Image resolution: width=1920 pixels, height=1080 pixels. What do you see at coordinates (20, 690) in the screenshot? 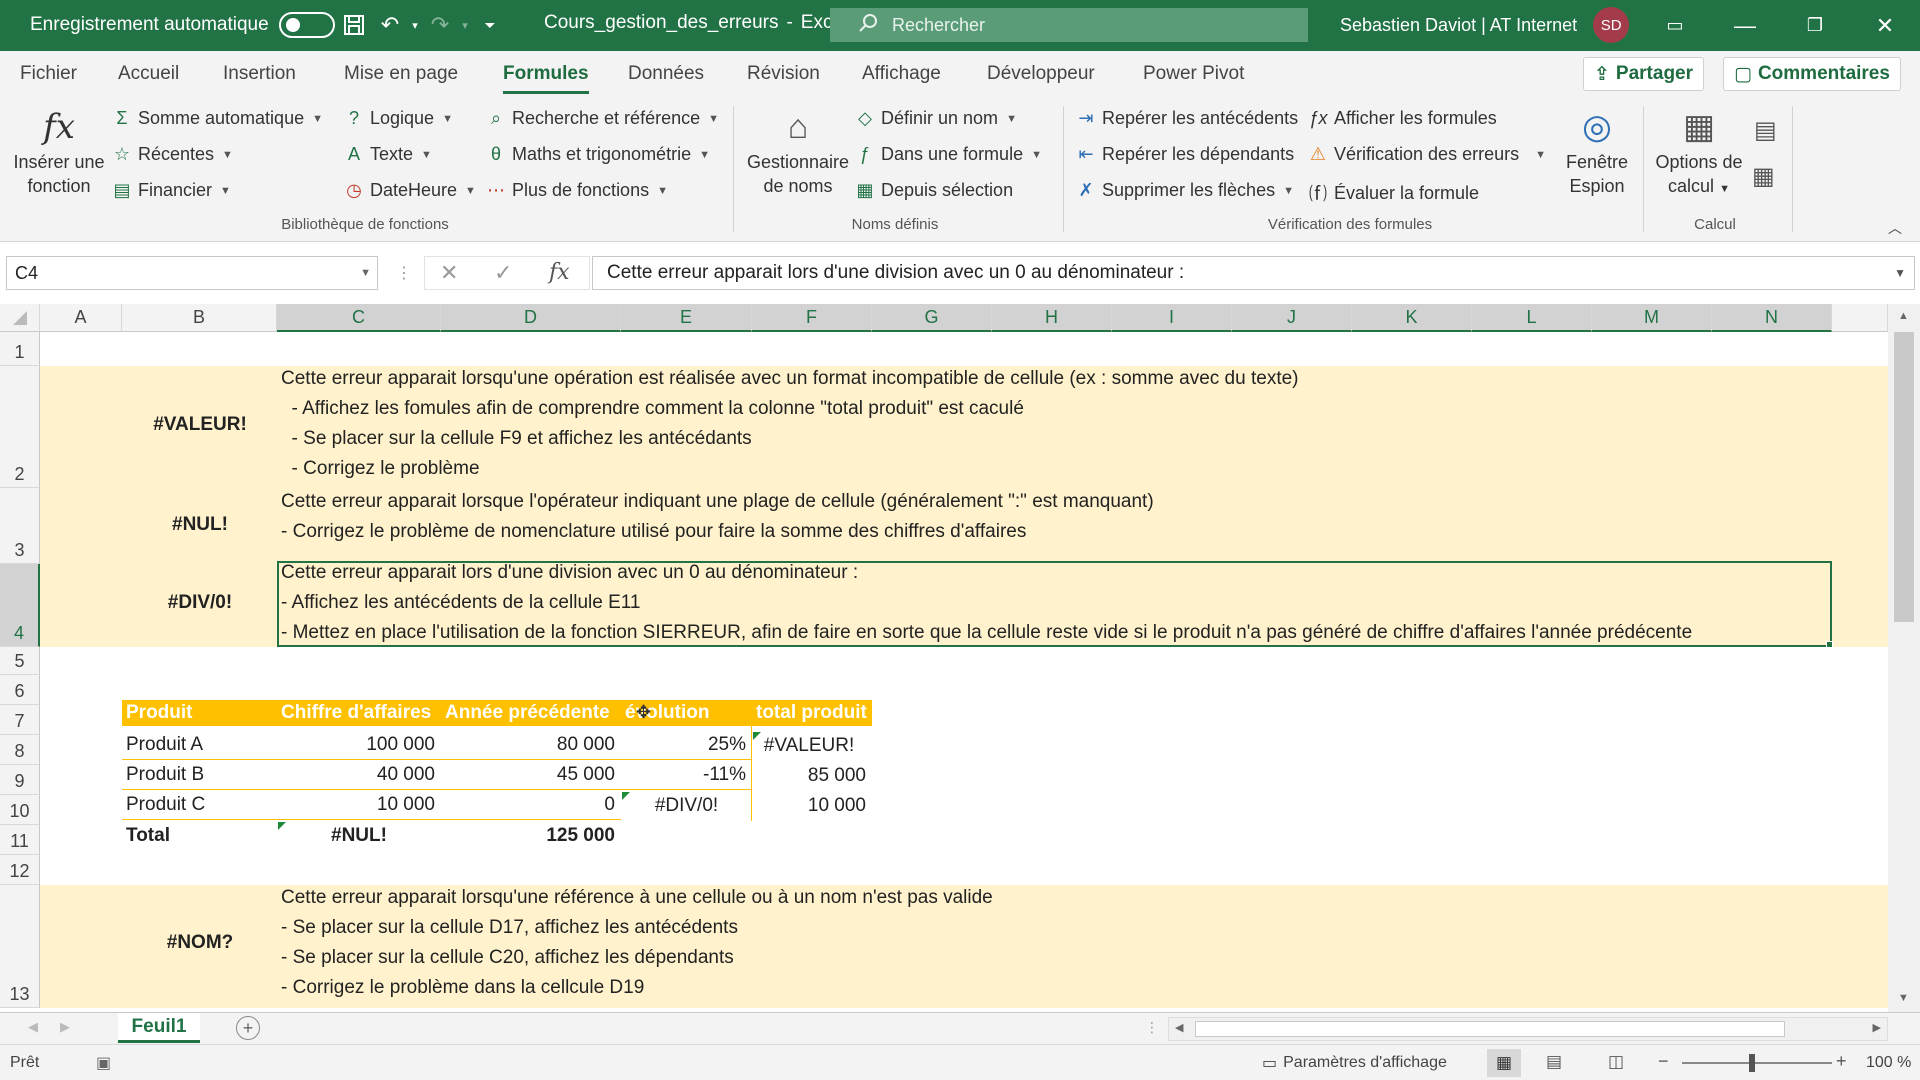
I see `row-header: 6` at bounding box center [20, 690].